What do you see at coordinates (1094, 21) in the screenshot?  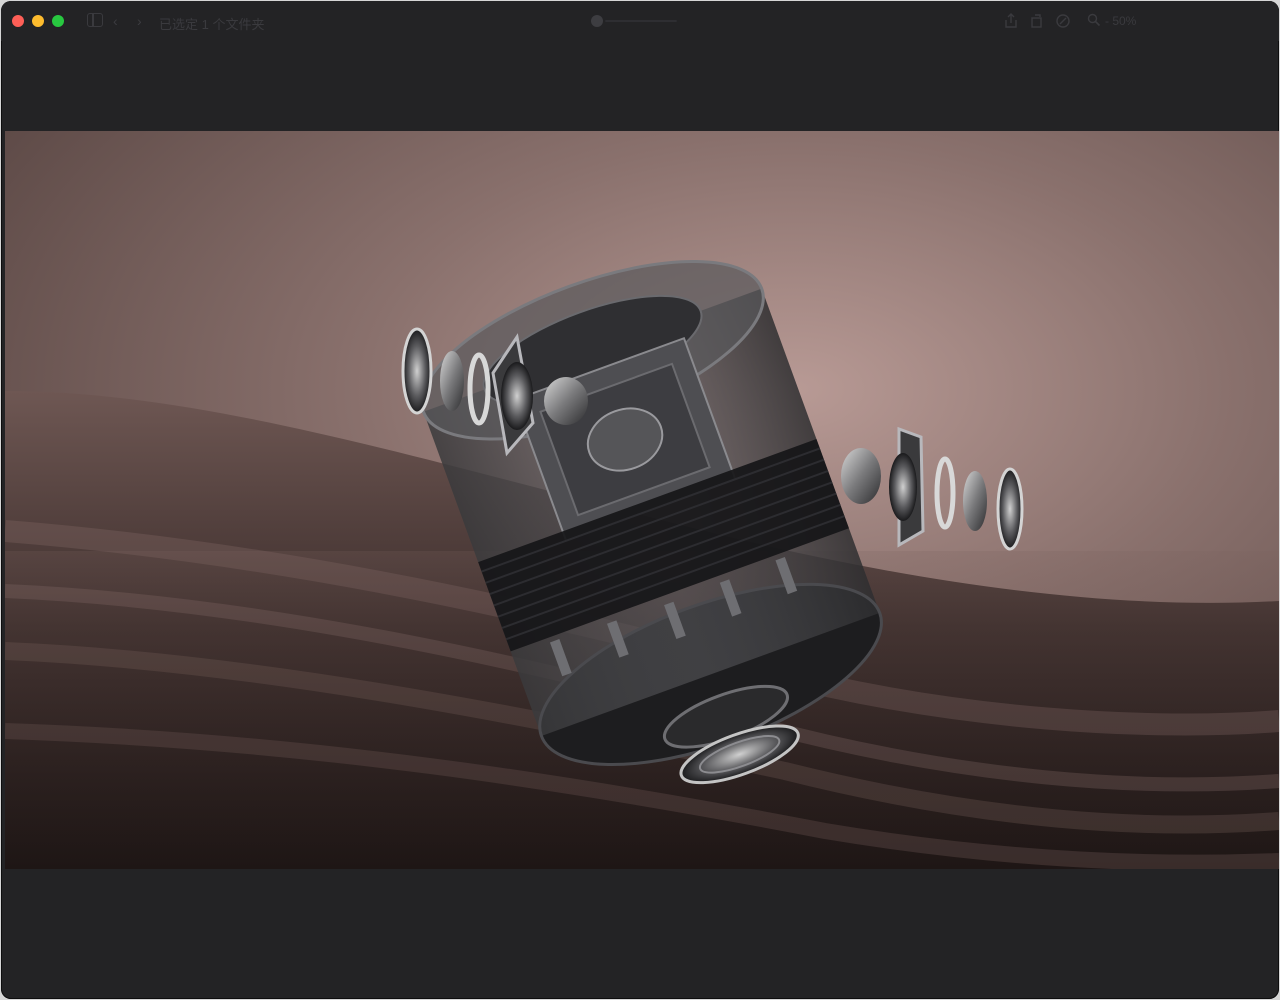 I see `zoom-icon` at bounding box center [1094, 21].